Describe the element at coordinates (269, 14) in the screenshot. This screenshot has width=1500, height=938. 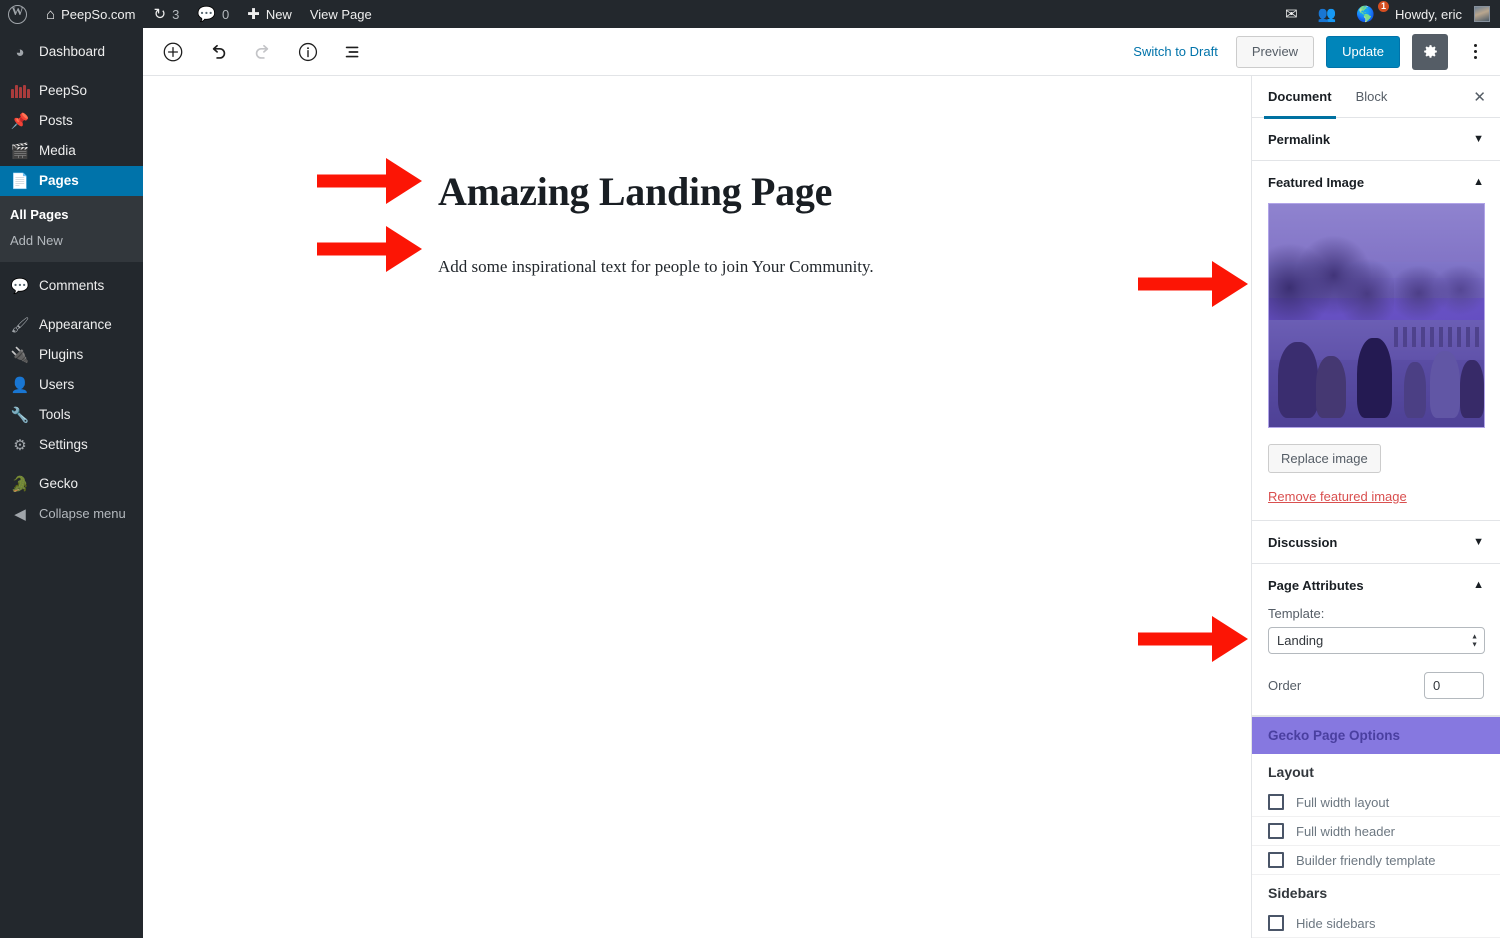
I see `new-content-link: ✚ New` at that location.